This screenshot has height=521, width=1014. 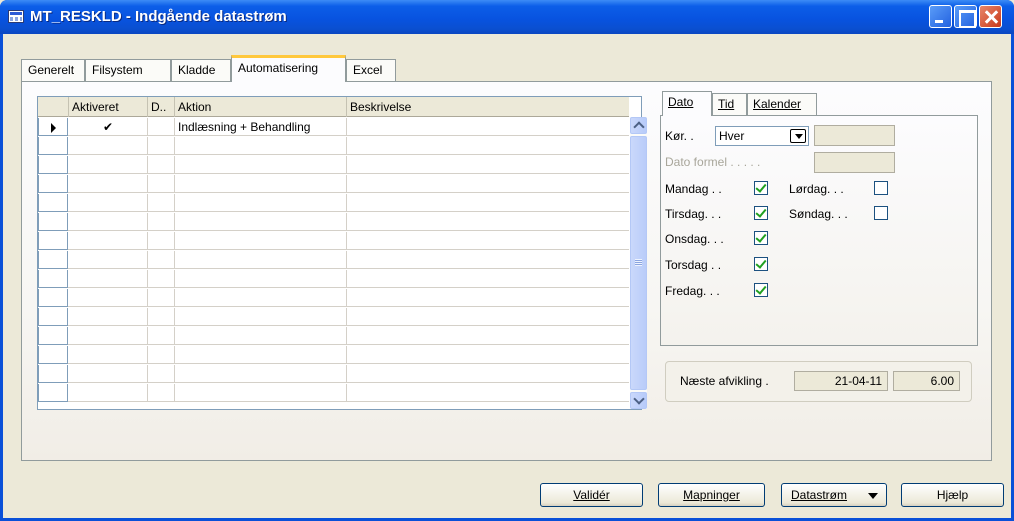 What do you see at coordinates (201, 70) in the screenshot?
I see `tab-kladde: Kladde` at bounding box center [201, 70].